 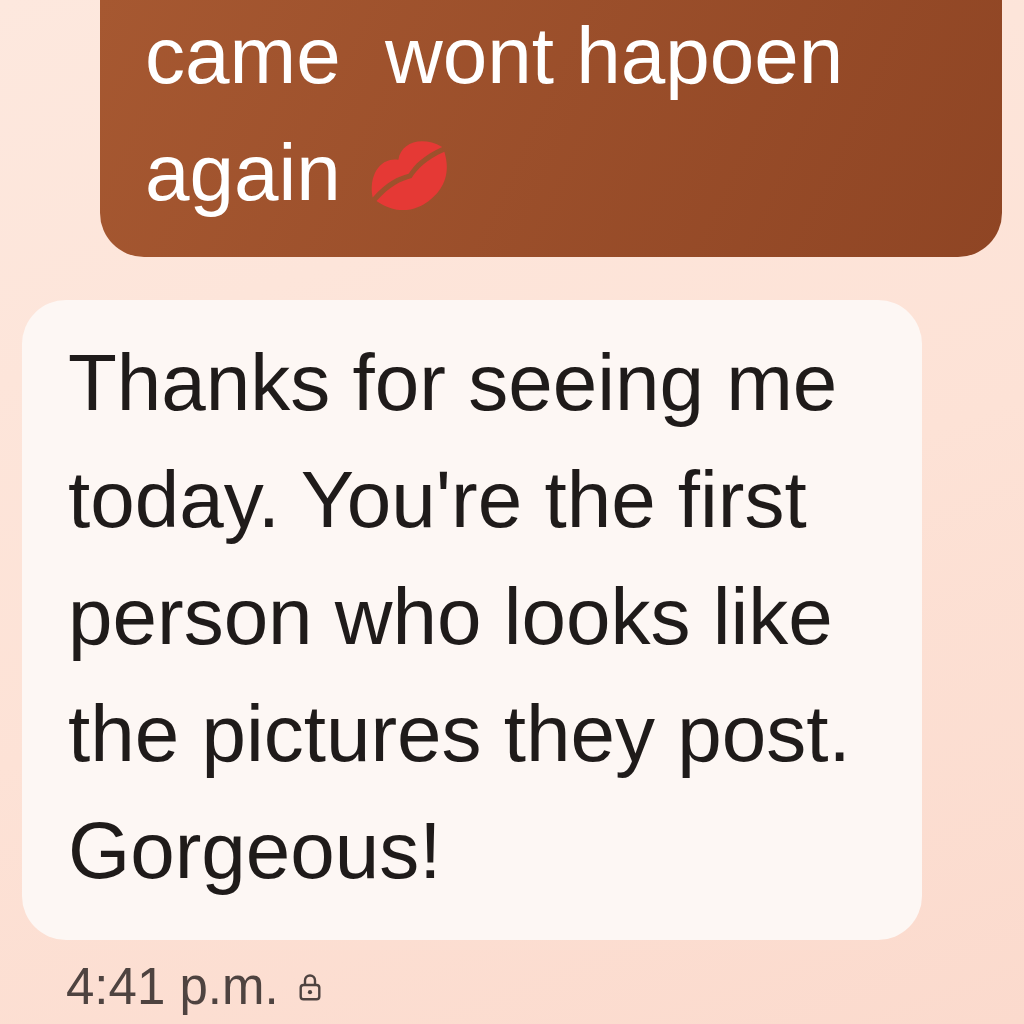 I want to click on message-text: again, so click(x=243, y=172).